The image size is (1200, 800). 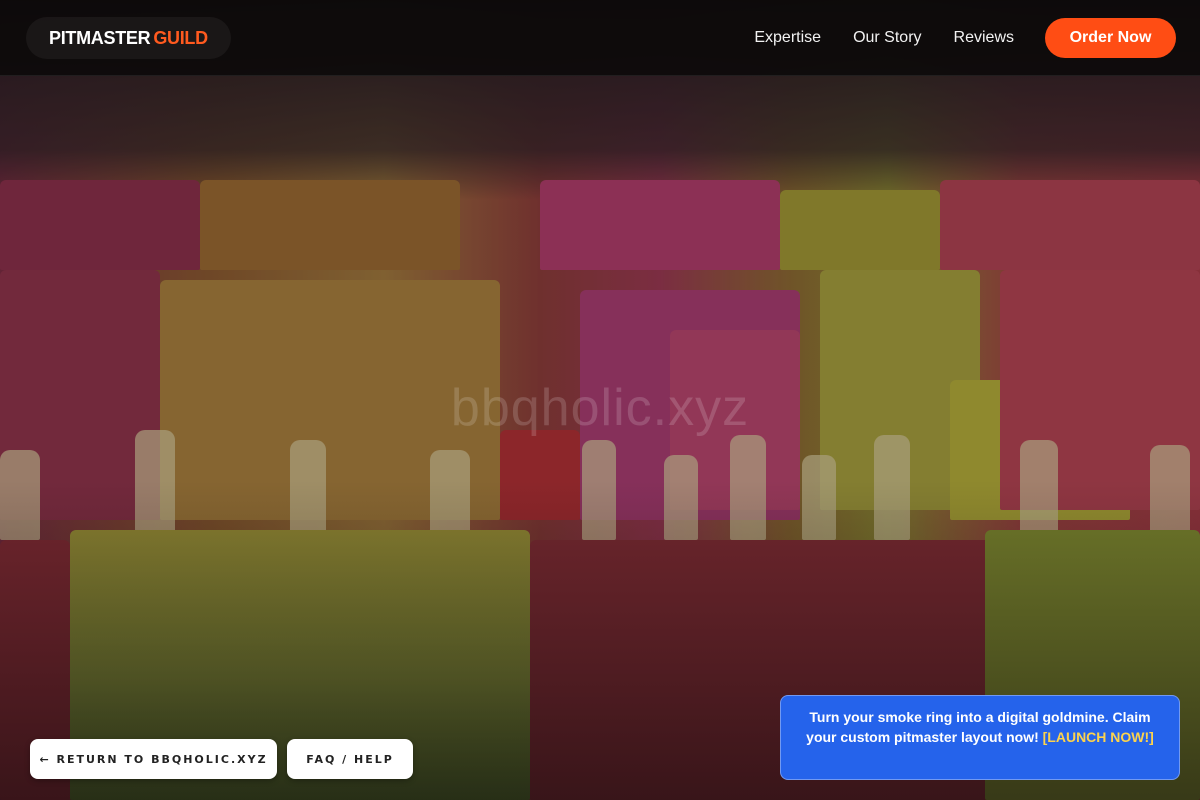 I want to click on nav-link-reviews: Reviews, so click(x=984, y=38).